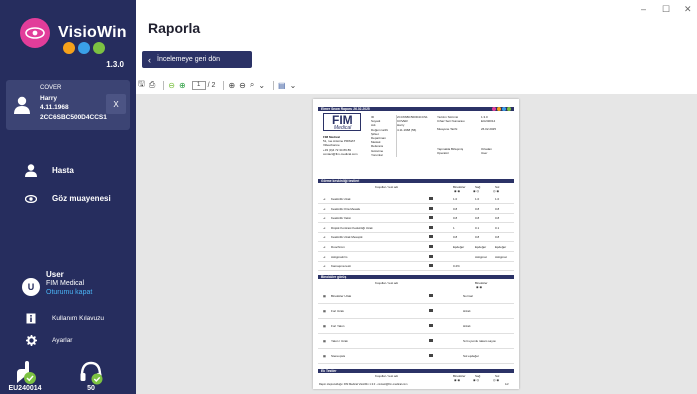 The image size is (697, 394). Describe the element at coordinates (456, 266) in the screenshot. I see `table-cell-binocular: 0.2%` at that location.